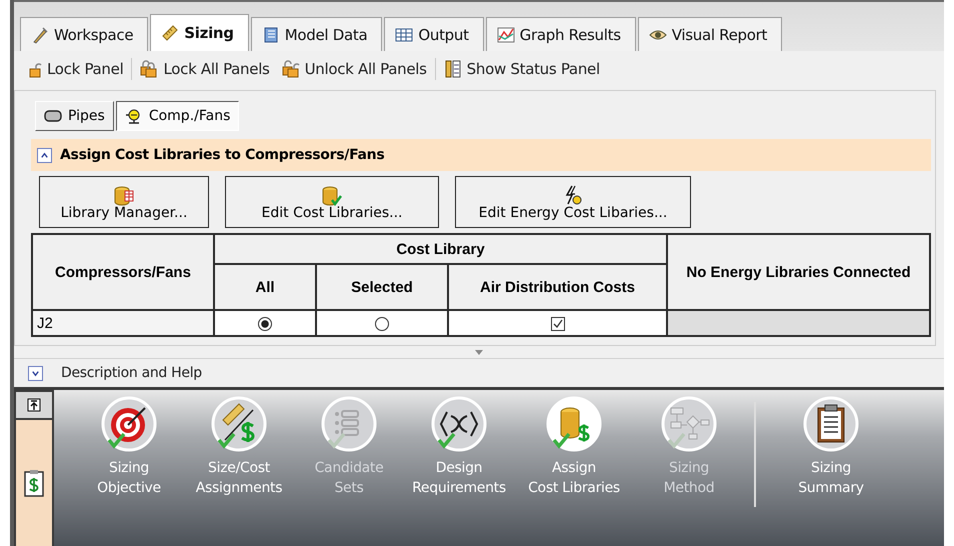  I want to click on collapse-button, so click(44, 155).